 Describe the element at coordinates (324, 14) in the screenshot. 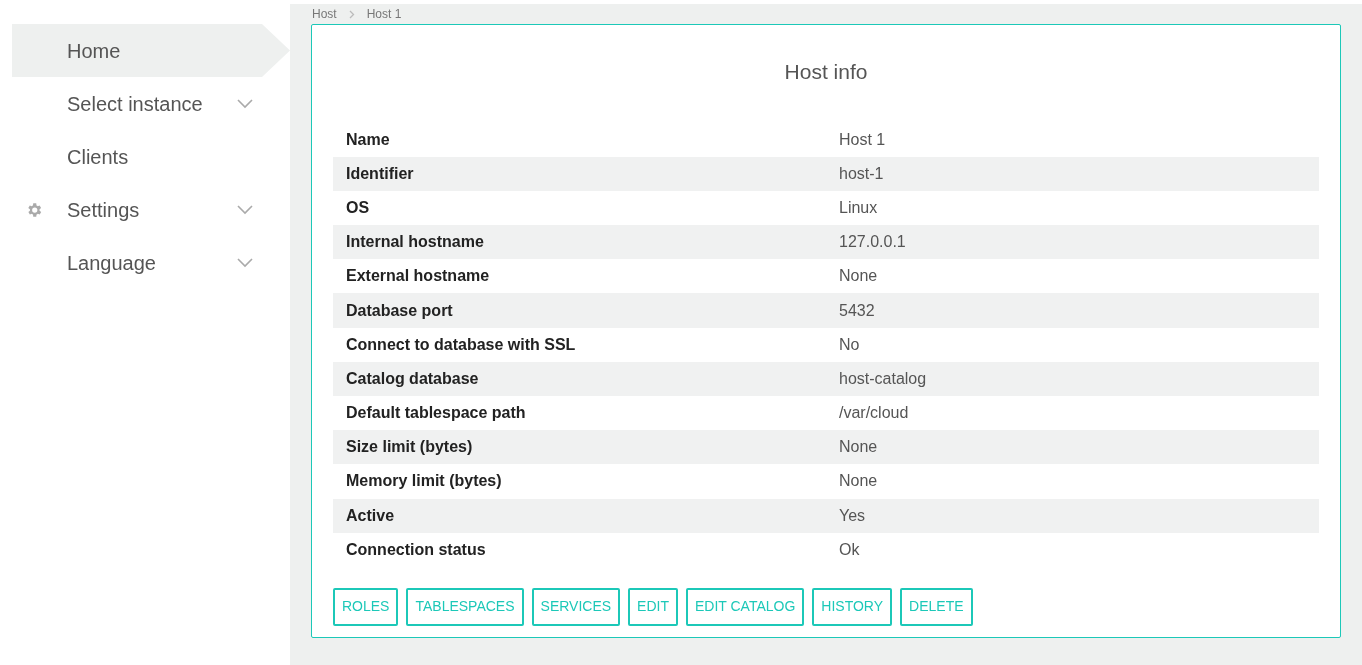

I see `breadcrumb-link: Host` at that location.